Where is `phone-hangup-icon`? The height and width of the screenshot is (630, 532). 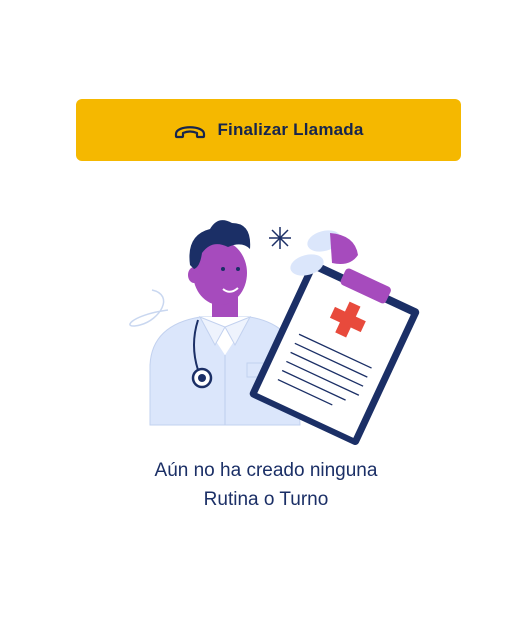 phone-hangup-icon is located at coordinates (190, 132).